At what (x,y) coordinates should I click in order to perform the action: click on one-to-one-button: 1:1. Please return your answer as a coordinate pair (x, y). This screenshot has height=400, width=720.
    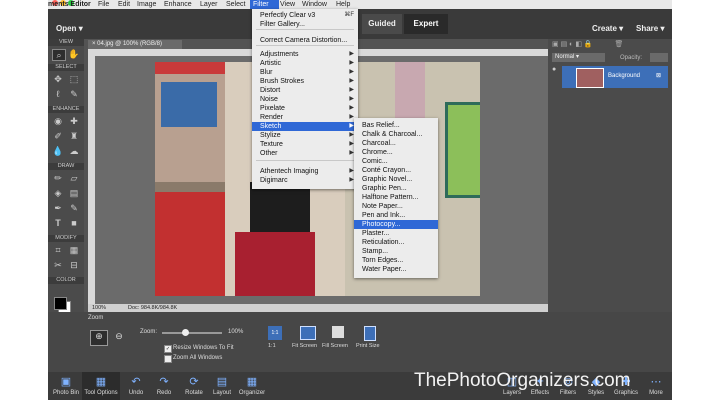
    Looking at the image, I should click on (272, 346).